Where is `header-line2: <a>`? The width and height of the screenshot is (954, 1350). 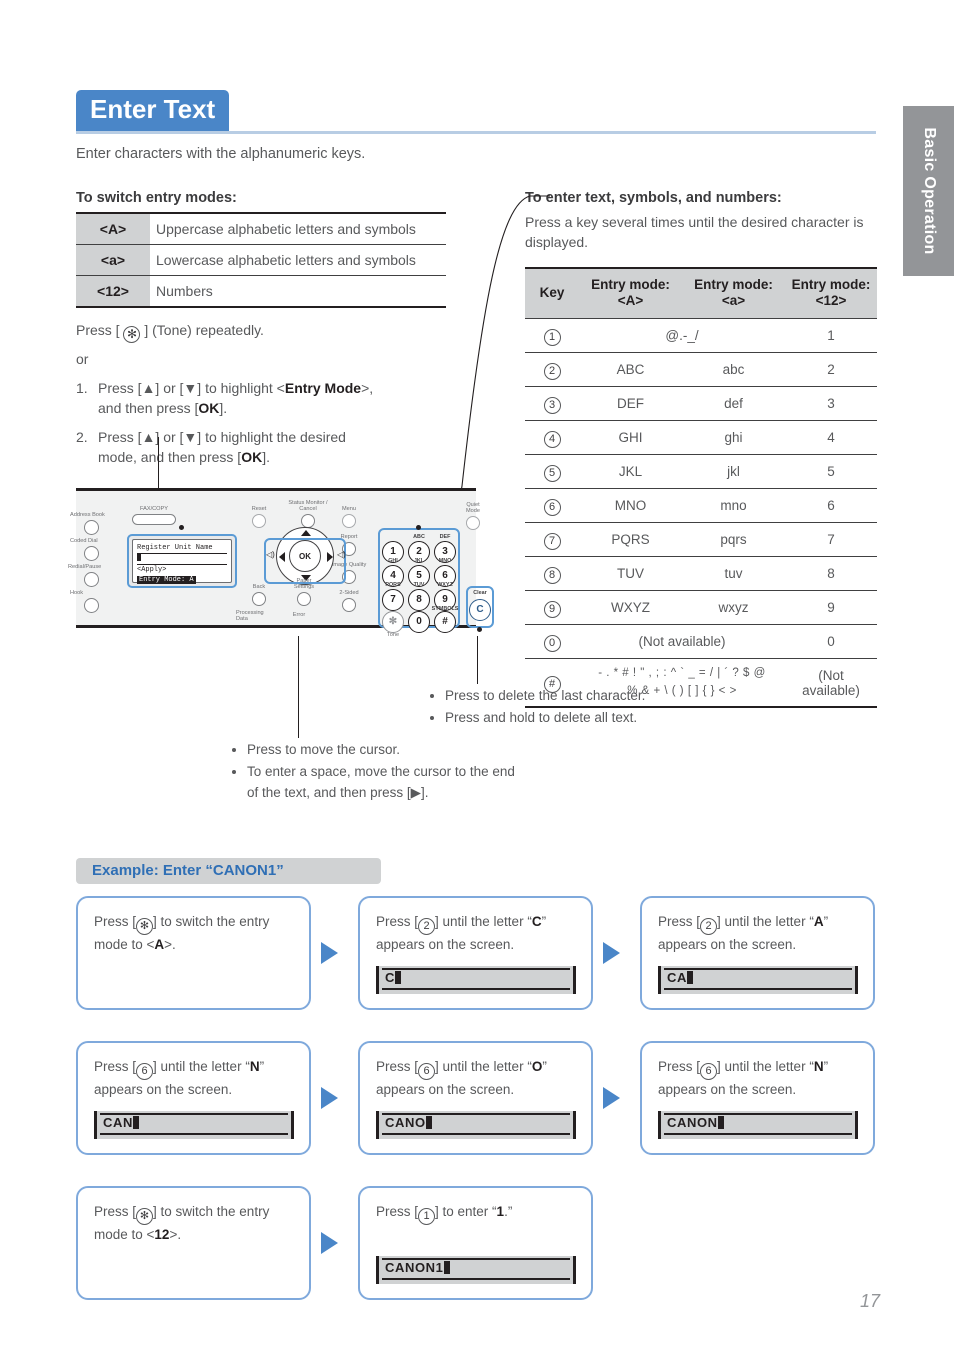 header-line2: <a> is located at coordinates (733, 301).